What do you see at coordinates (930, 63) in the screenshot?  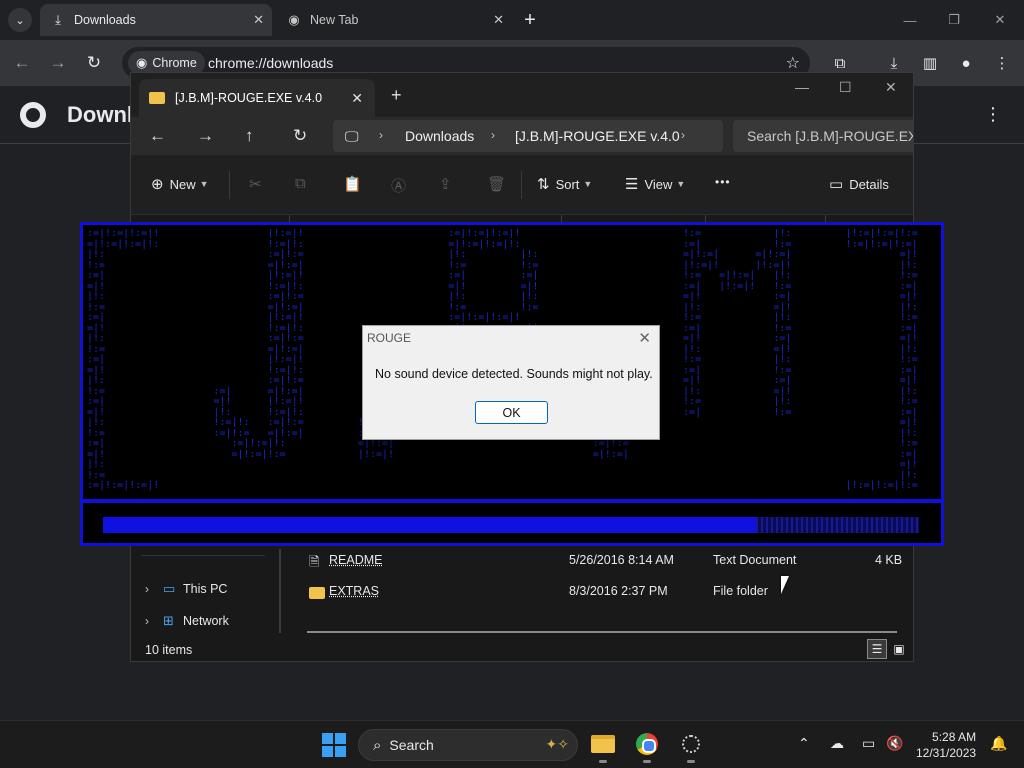 I see `side-panel-icon: ▥` at bounding box center [930, 63].